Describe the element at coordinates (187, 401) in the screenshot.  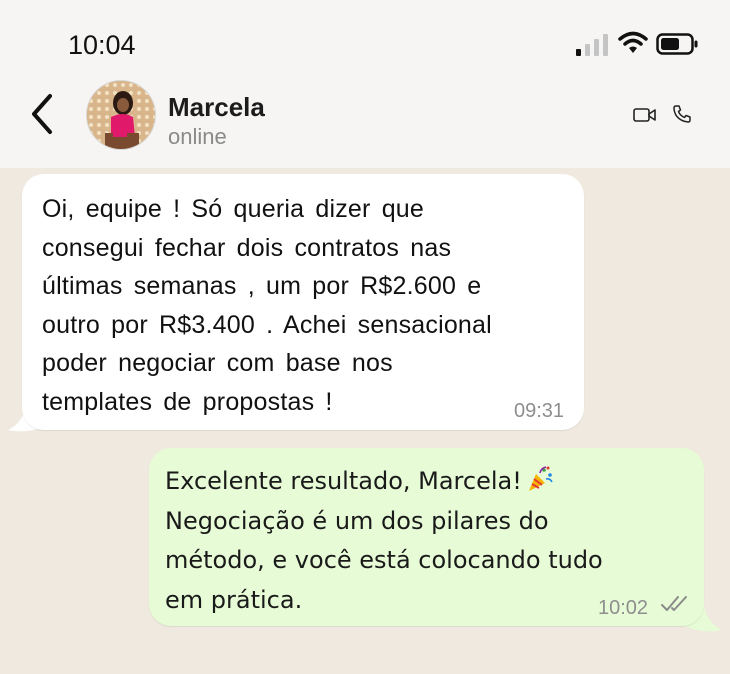
I see `message-line: templates de propostas !` at that location.